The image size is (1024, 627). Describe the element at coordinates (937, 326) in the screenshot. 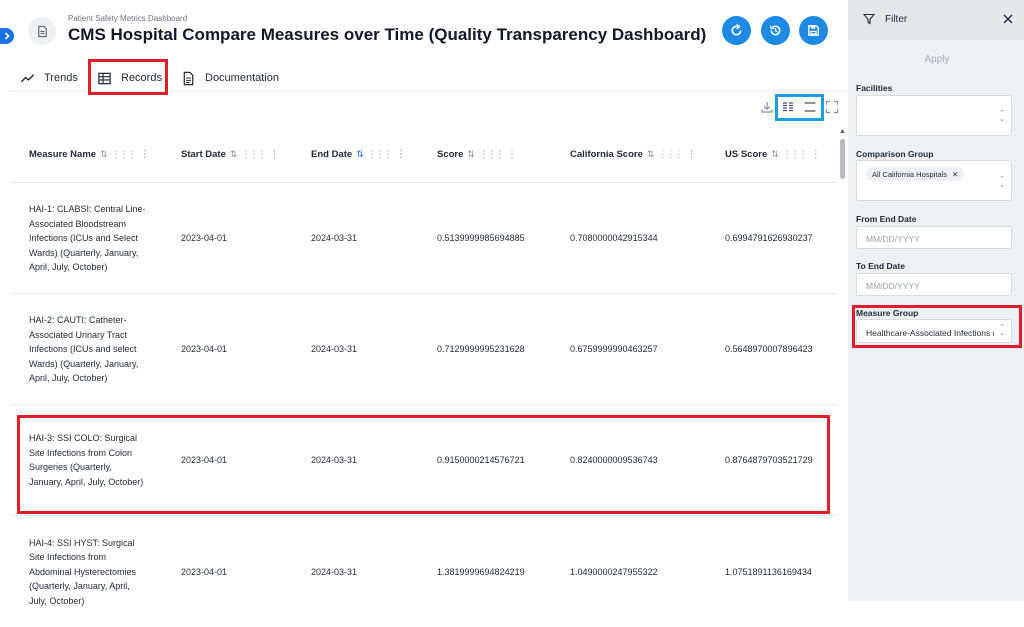

I see `measure-group-highlight` at that location.